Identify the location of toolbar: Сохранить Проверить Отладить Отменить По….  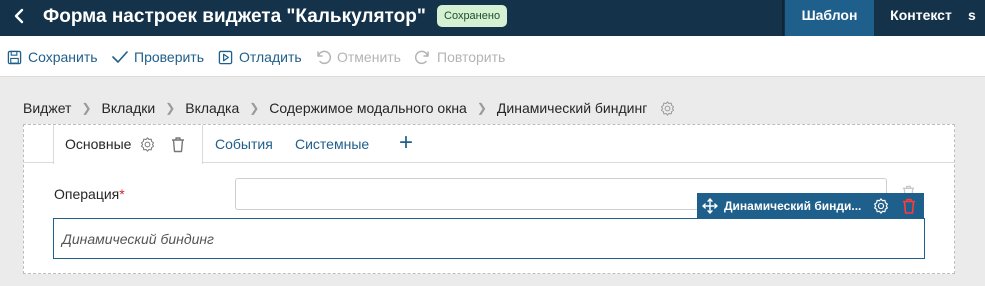
(492, 56).